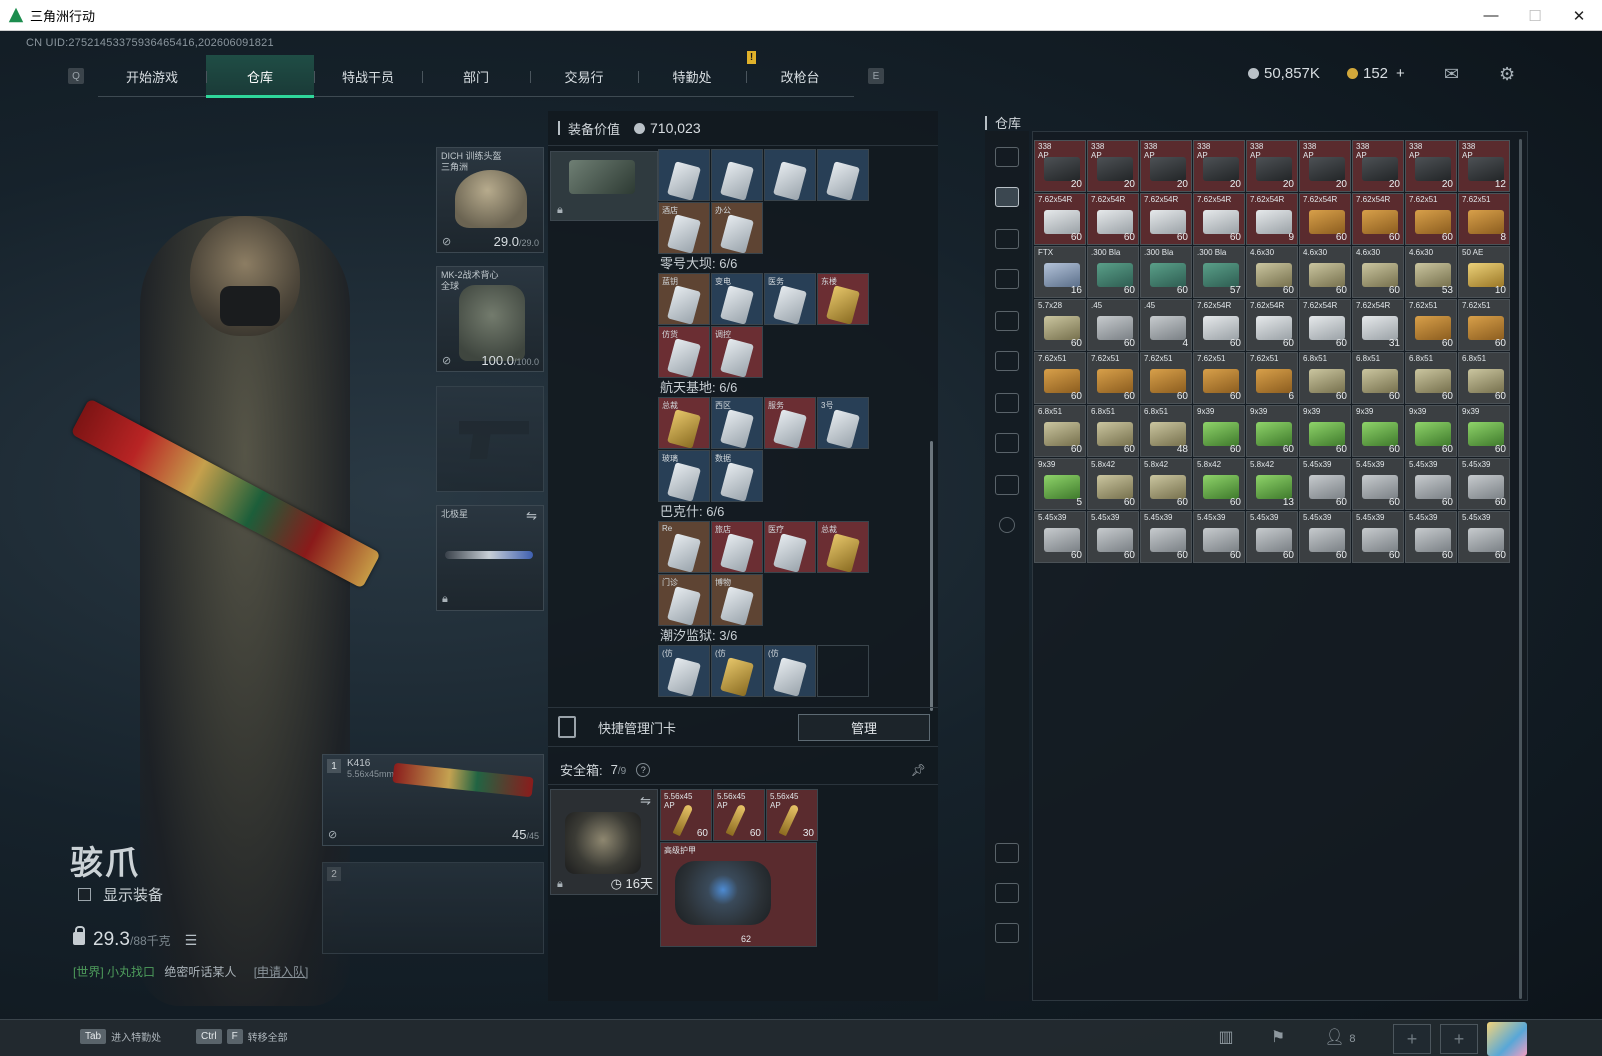  Describe the element at coordinates (843, 299) in the screenshot. I see `keycard-item: 东楼` at that location.